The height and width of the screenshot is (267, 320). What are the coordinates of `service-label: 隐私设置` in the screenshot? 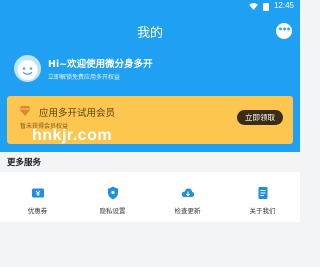 It's located at (112, 211).